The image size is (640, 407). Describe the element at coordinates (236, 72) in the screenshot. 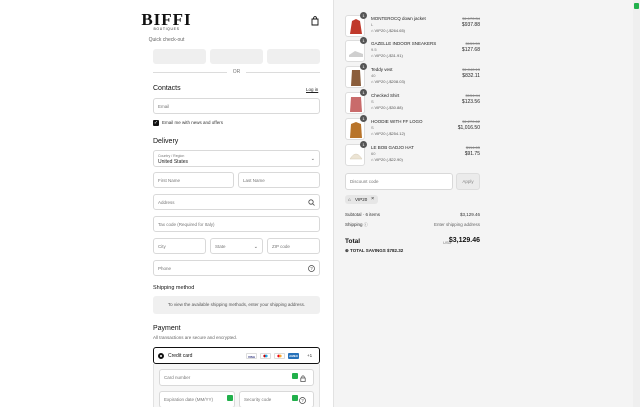

I see `or-divider: OR` at that location.